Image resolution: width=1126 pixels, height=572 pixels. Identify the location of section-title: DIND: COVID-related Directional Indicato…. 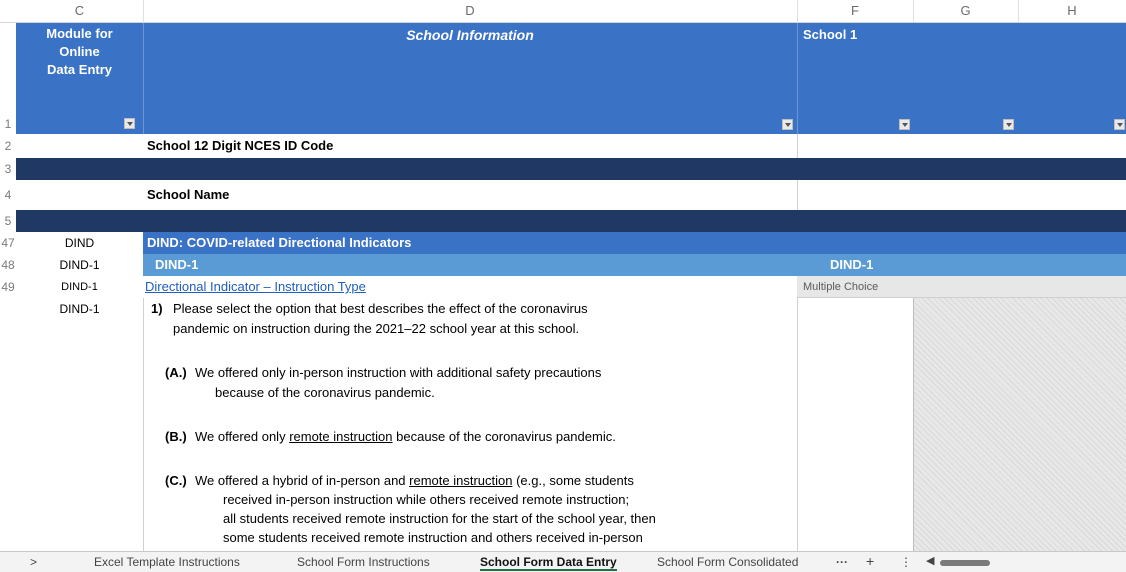
(279, 242).